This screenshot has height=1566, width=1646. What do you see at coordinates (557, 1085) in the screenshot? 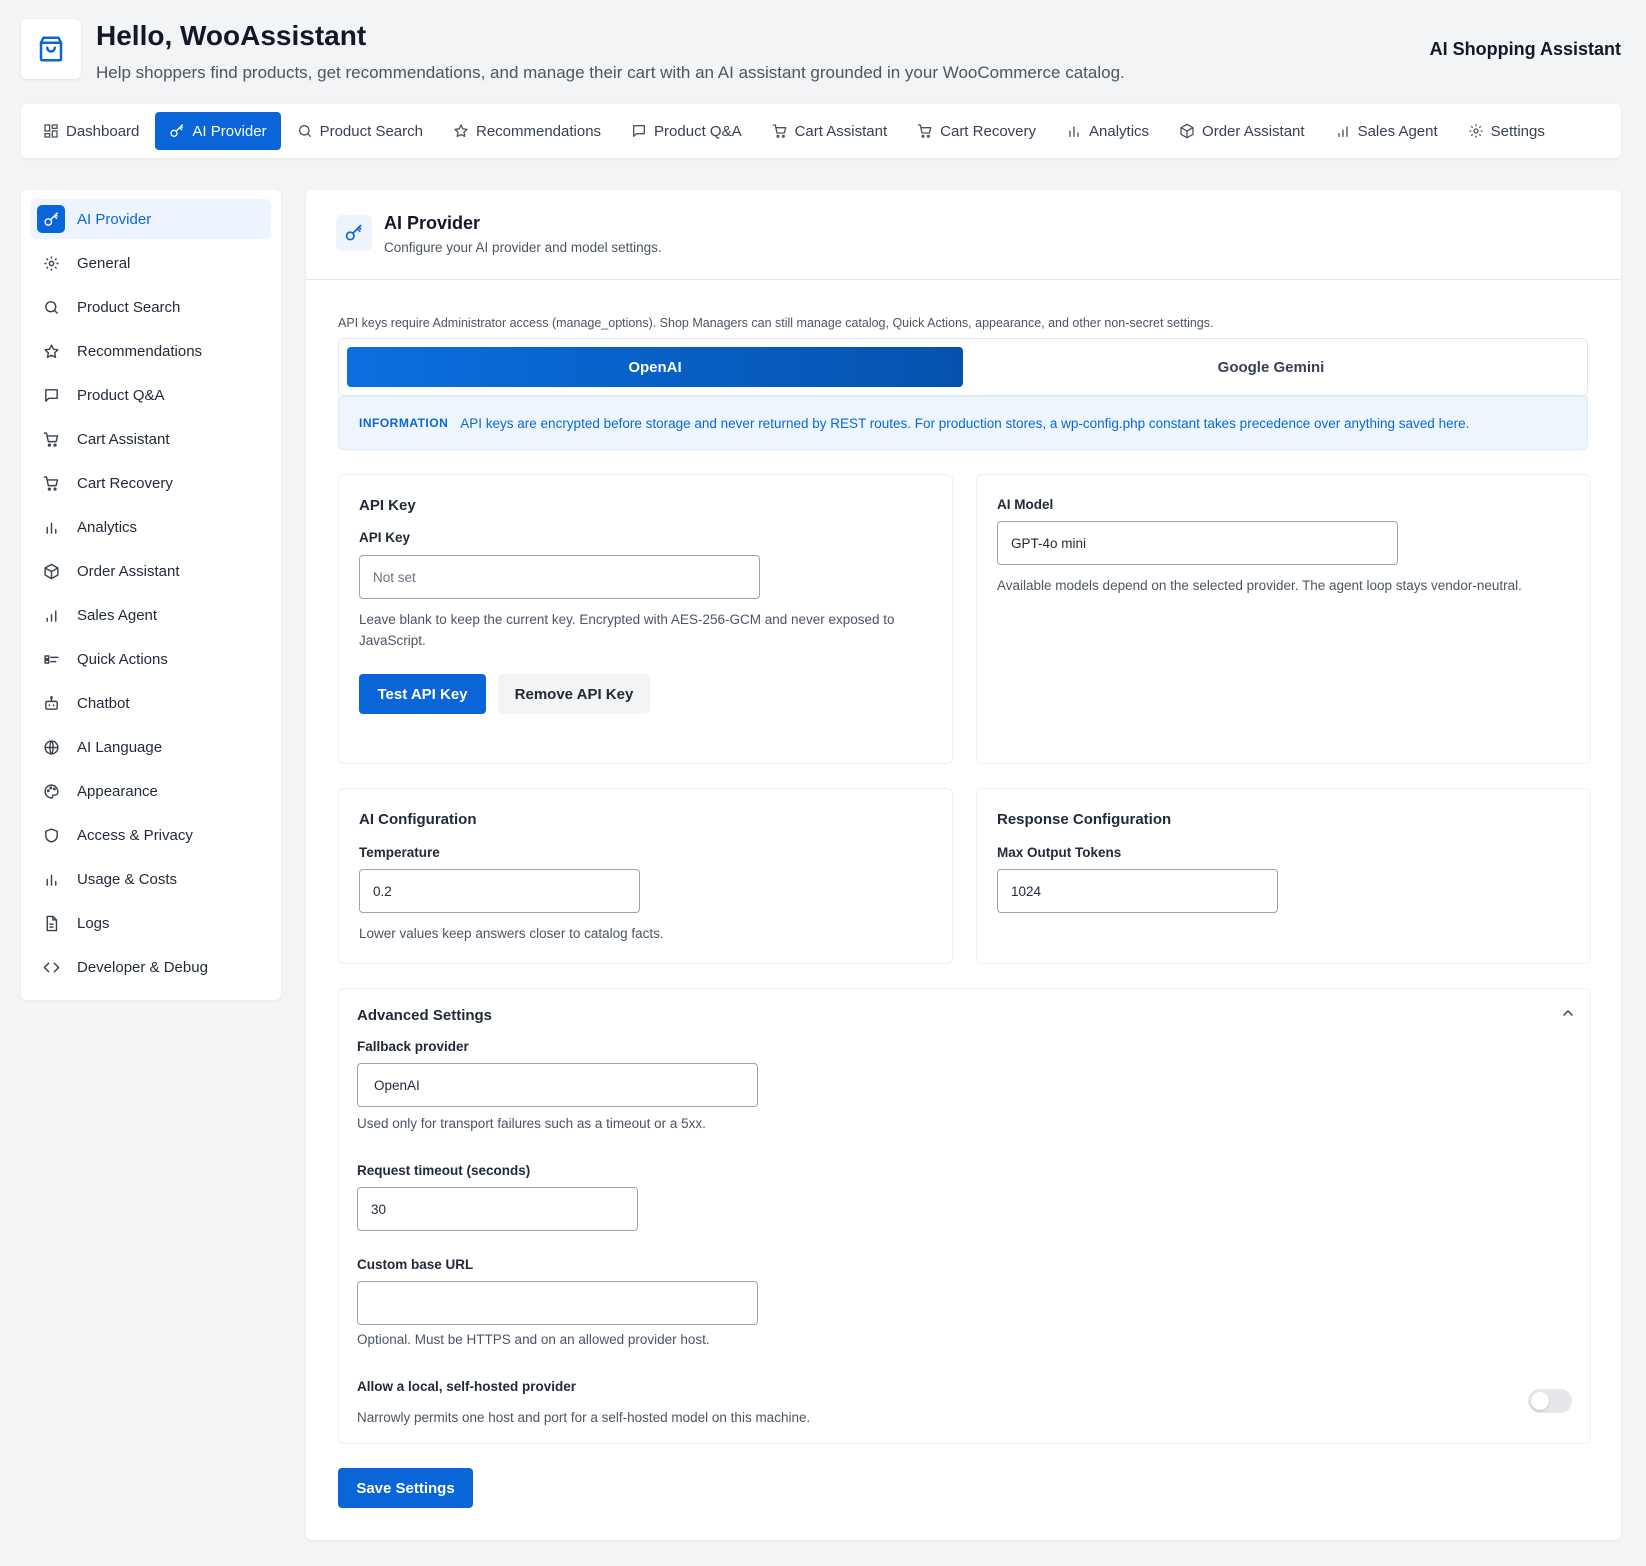
I see `fallback-provider-select` at bounding box center [557, 1085].